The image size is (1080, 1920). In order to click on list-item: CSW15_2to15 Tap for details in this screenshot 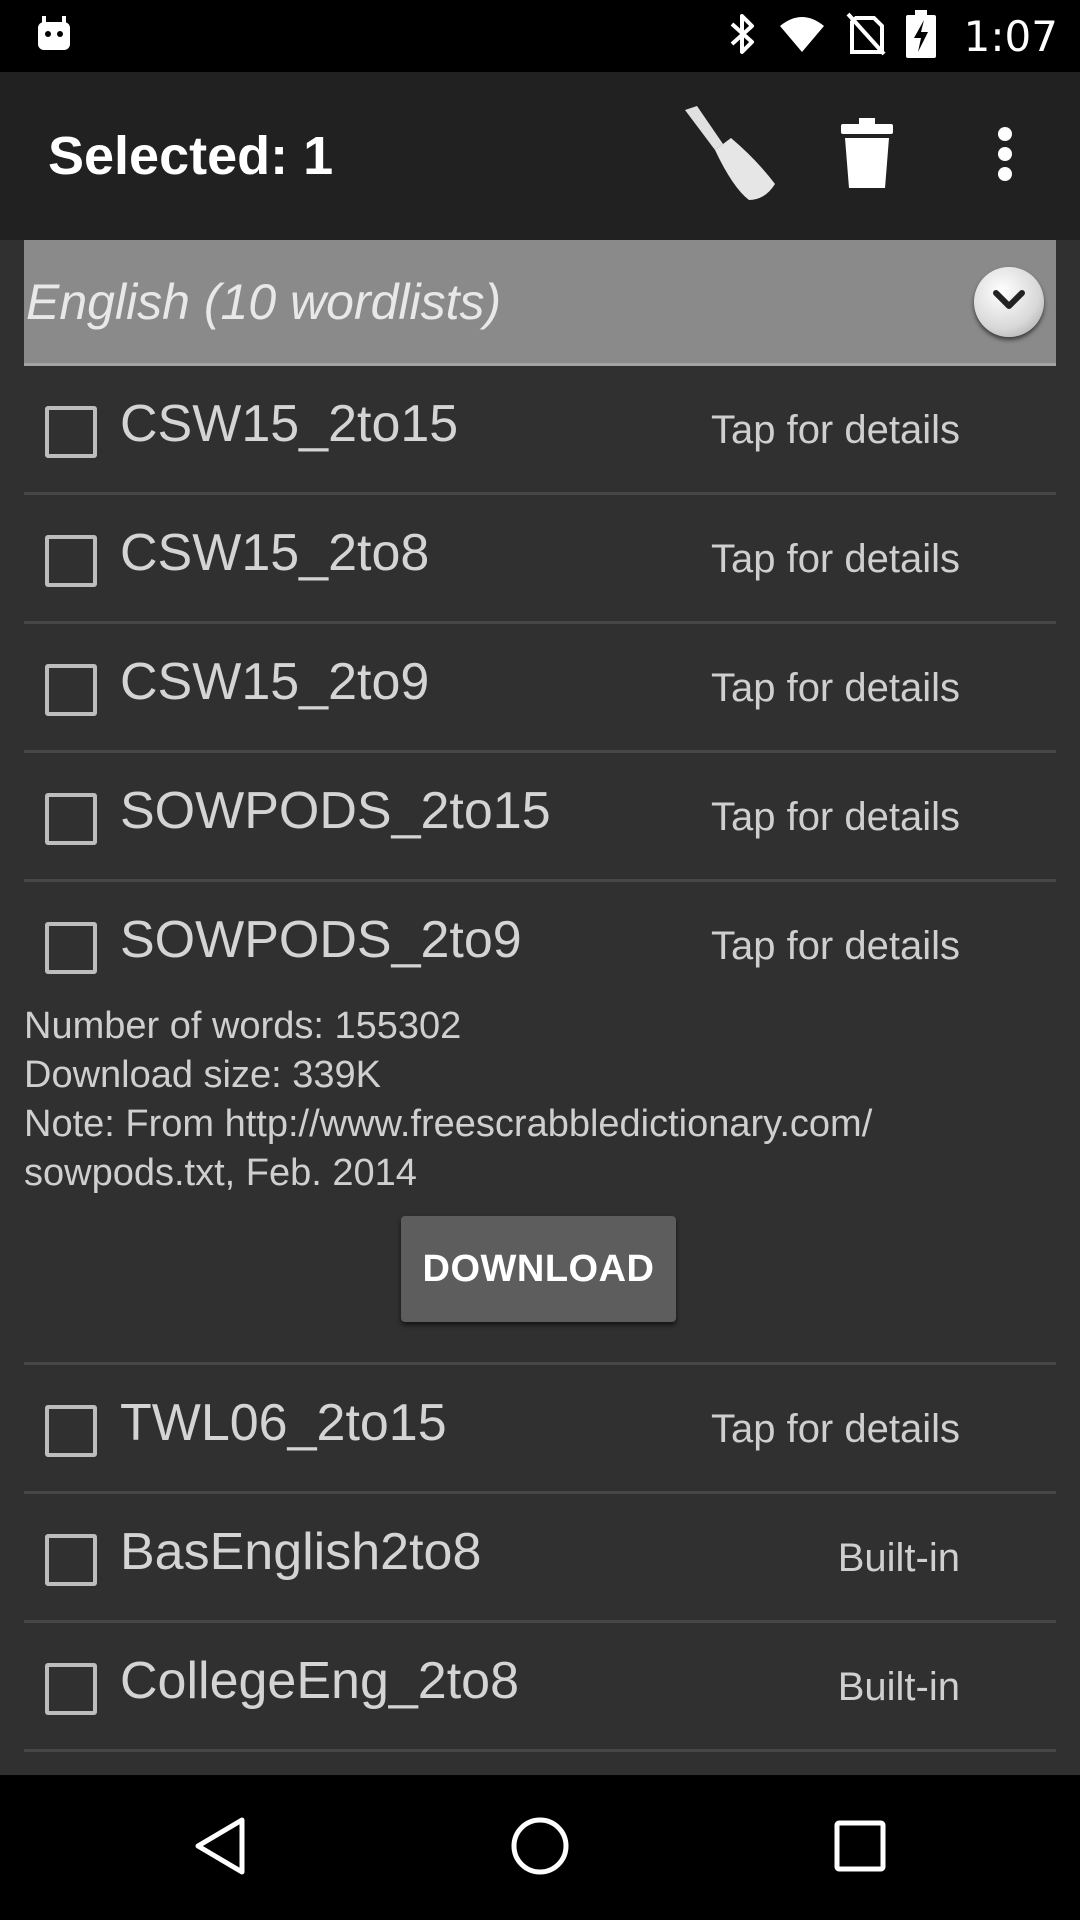, I will do `click(540, 430)`.